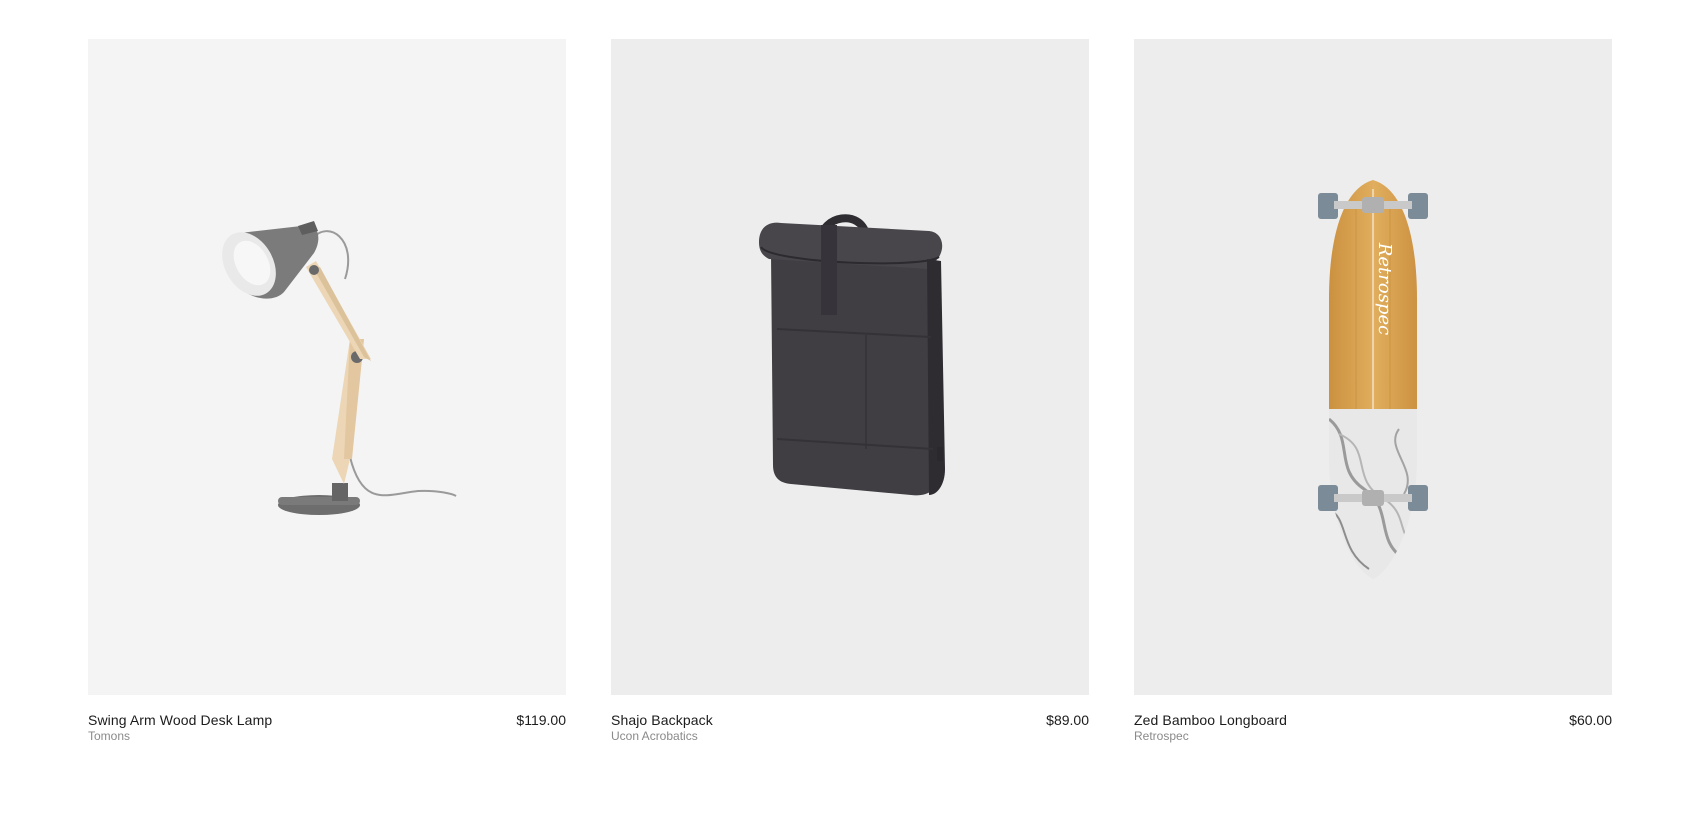 This screenshot has width=1700, height=820. I want to click on product-name: Swing Arm Wood Desk Lamp, so click(180, 720).